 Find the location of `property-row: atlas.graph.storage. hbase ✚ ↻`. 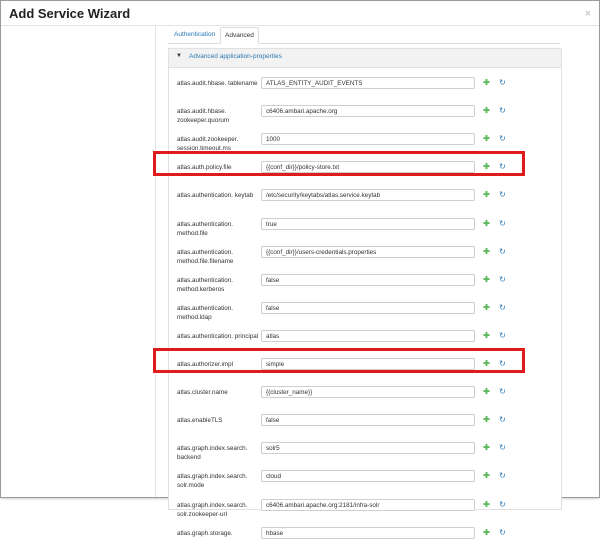

property-row: atlas.graph.storage. hbase ✚ ↻ is located at coordinates (365, 540).